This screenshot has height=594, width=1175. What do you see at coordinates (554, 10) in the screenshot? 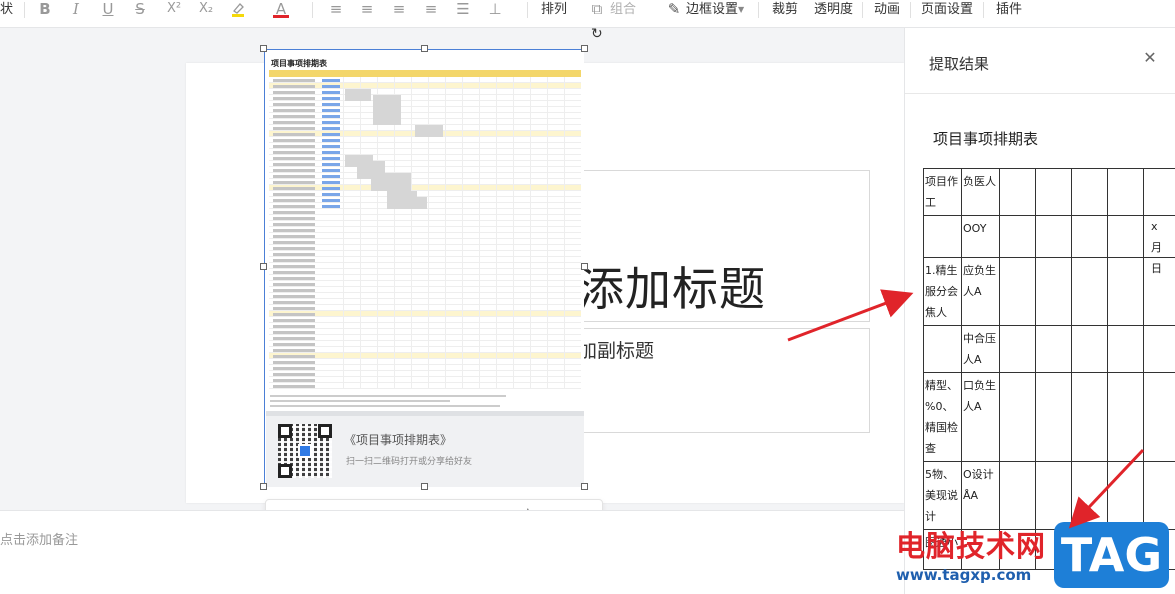
I see `arrange-button: 排列` at bounding box center [554, 10].